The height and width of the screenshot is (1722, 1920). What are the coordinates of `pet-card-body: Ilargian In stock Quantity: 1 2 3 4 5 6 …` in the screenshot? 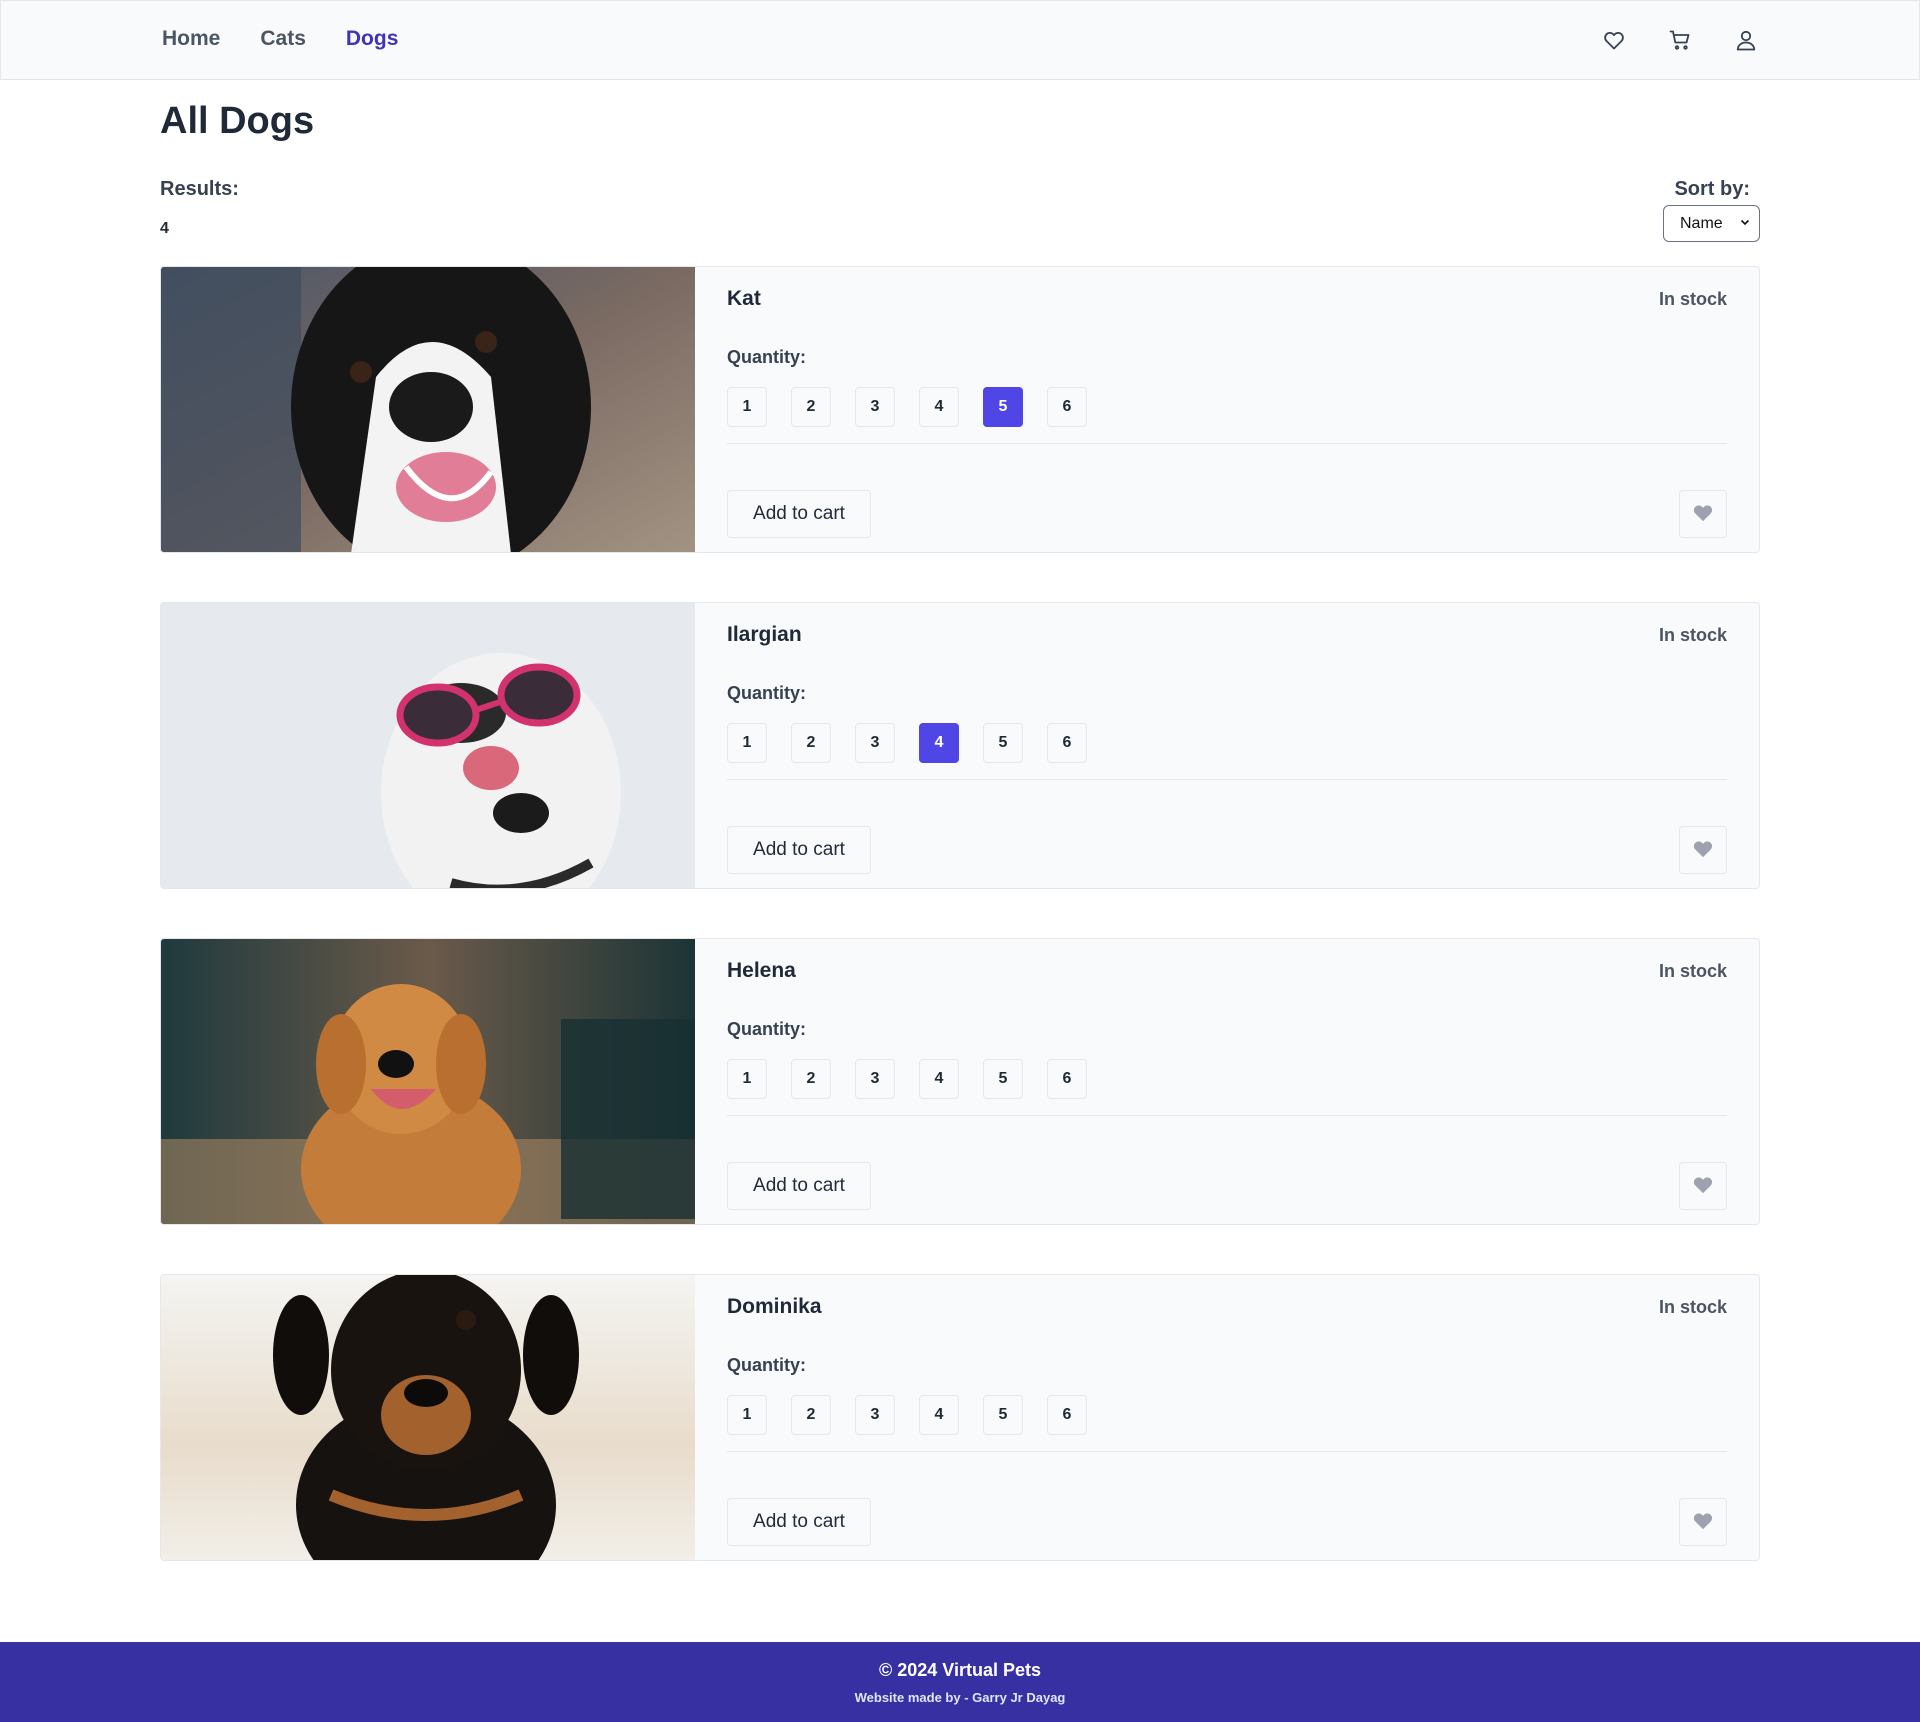 It's located at (1227, 745).